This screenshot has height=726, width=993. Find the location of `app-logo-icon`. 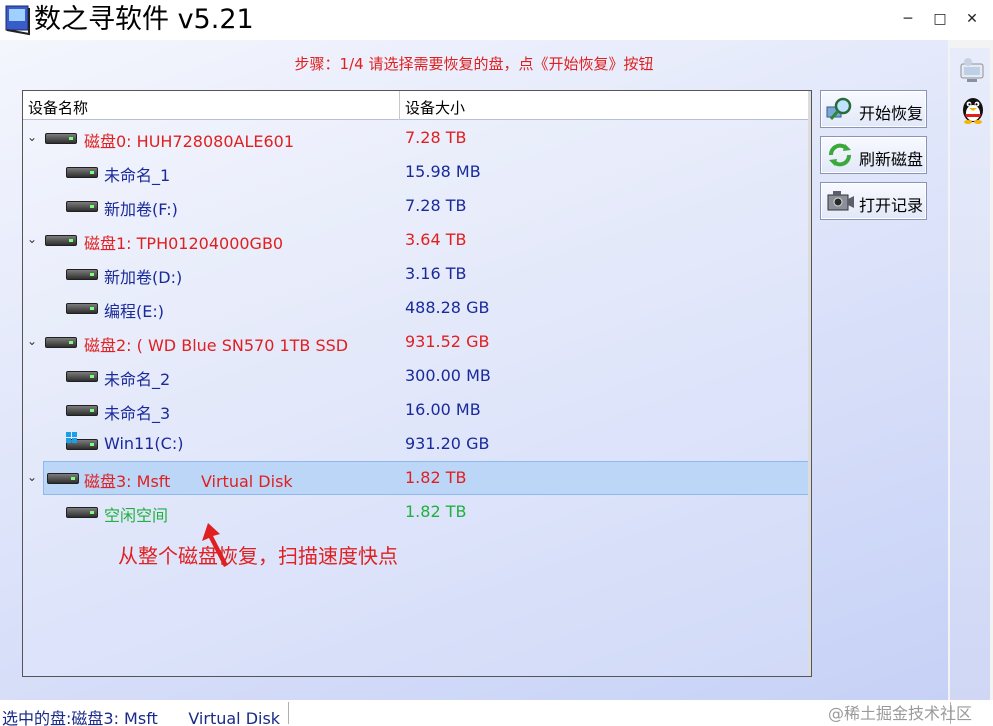

app-logo-icon is located at coordinates (17, 20).